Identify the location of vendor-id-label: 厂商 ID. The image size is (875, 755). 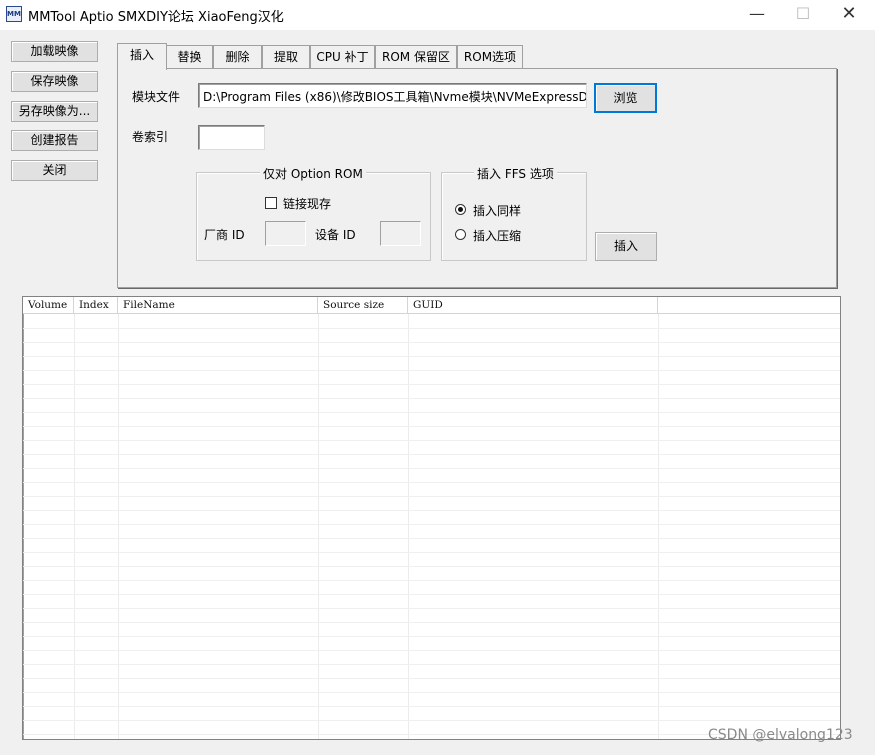
(224, 235).